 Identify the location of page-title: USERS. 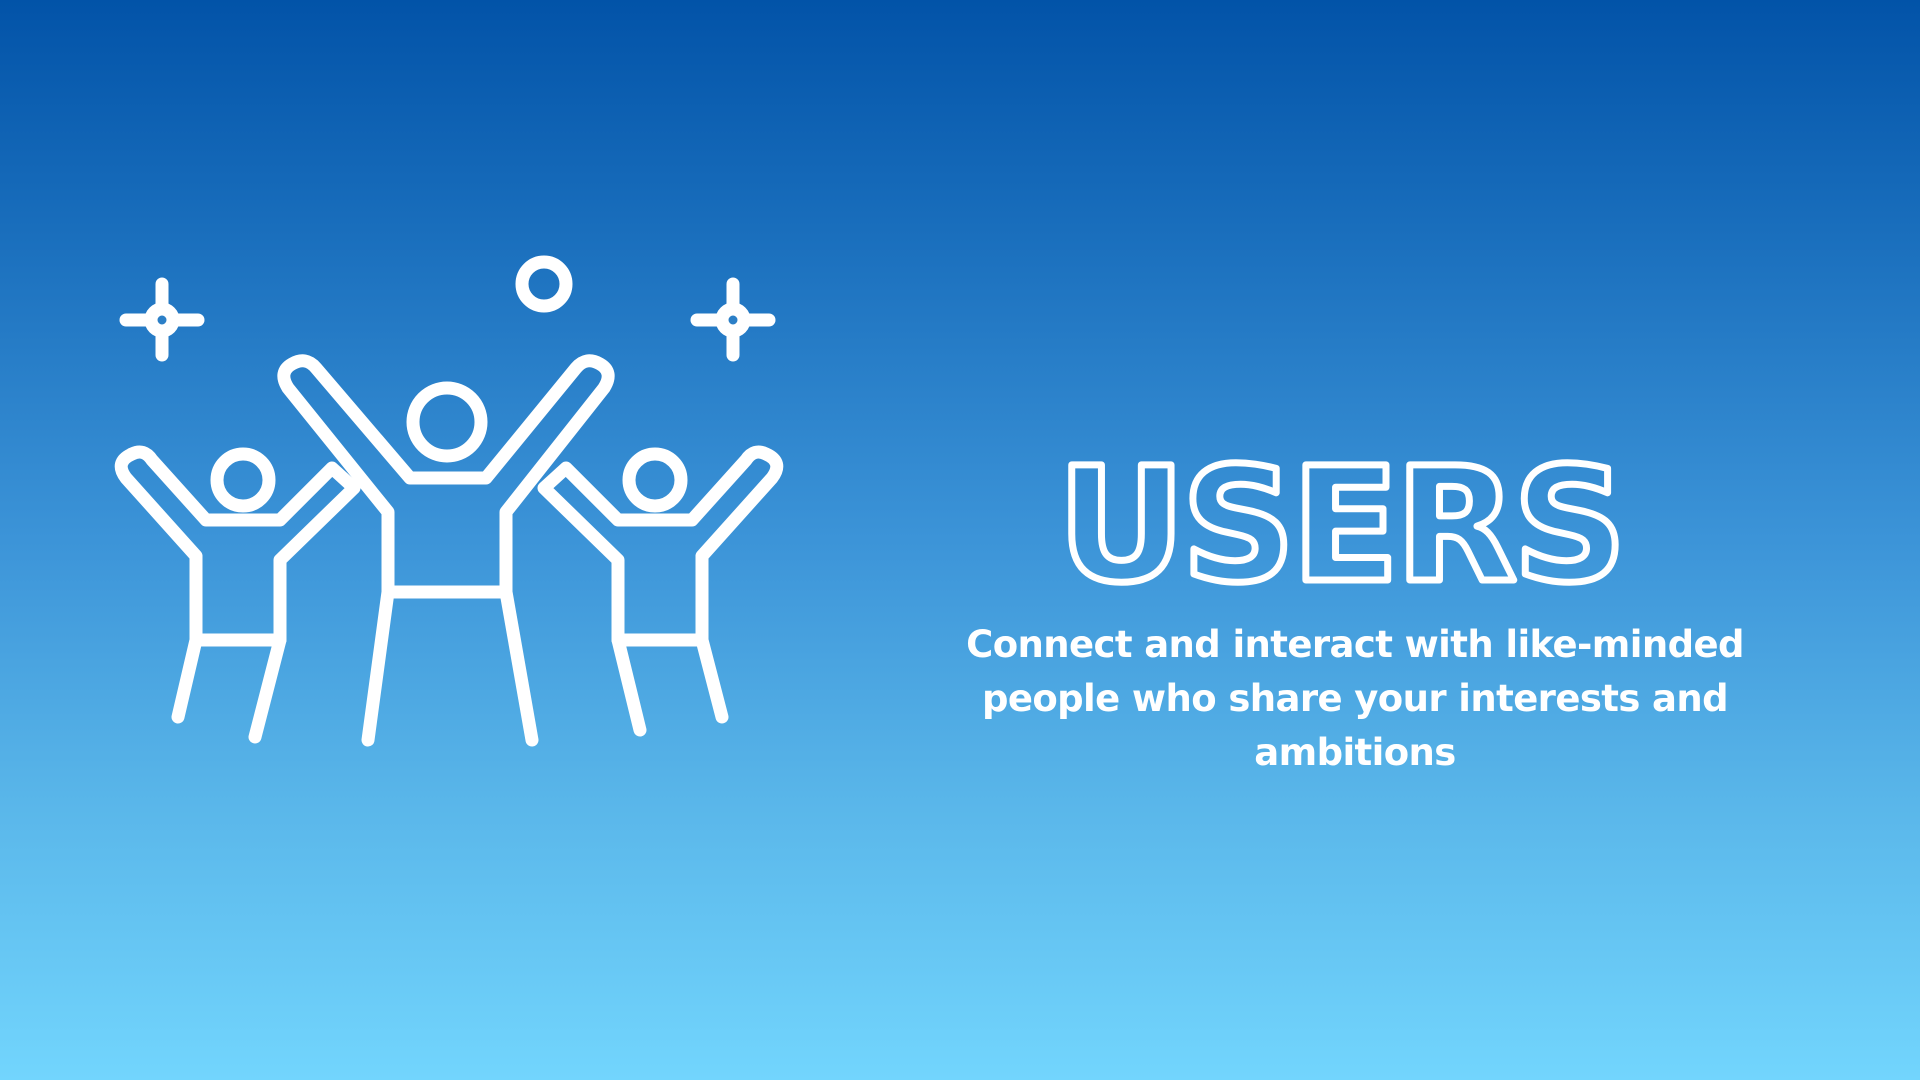
(1340, 526).